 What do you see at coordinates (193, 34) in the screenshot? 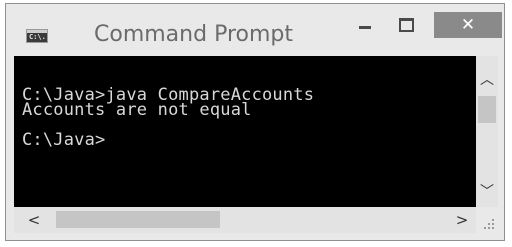
I see `window-title: Command Prompt` at bounding box center [193, 34].